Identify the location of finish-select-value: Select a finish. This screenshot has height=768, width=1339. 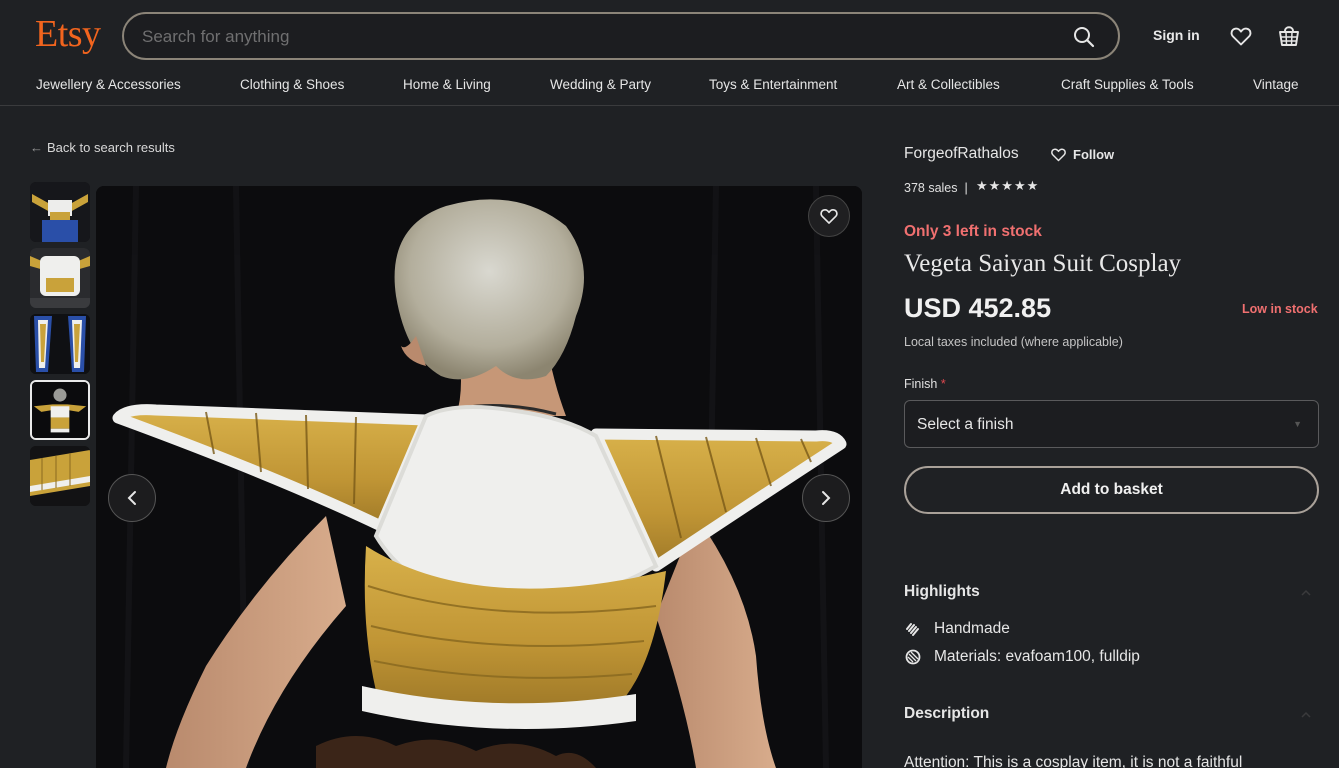
(965, 424).